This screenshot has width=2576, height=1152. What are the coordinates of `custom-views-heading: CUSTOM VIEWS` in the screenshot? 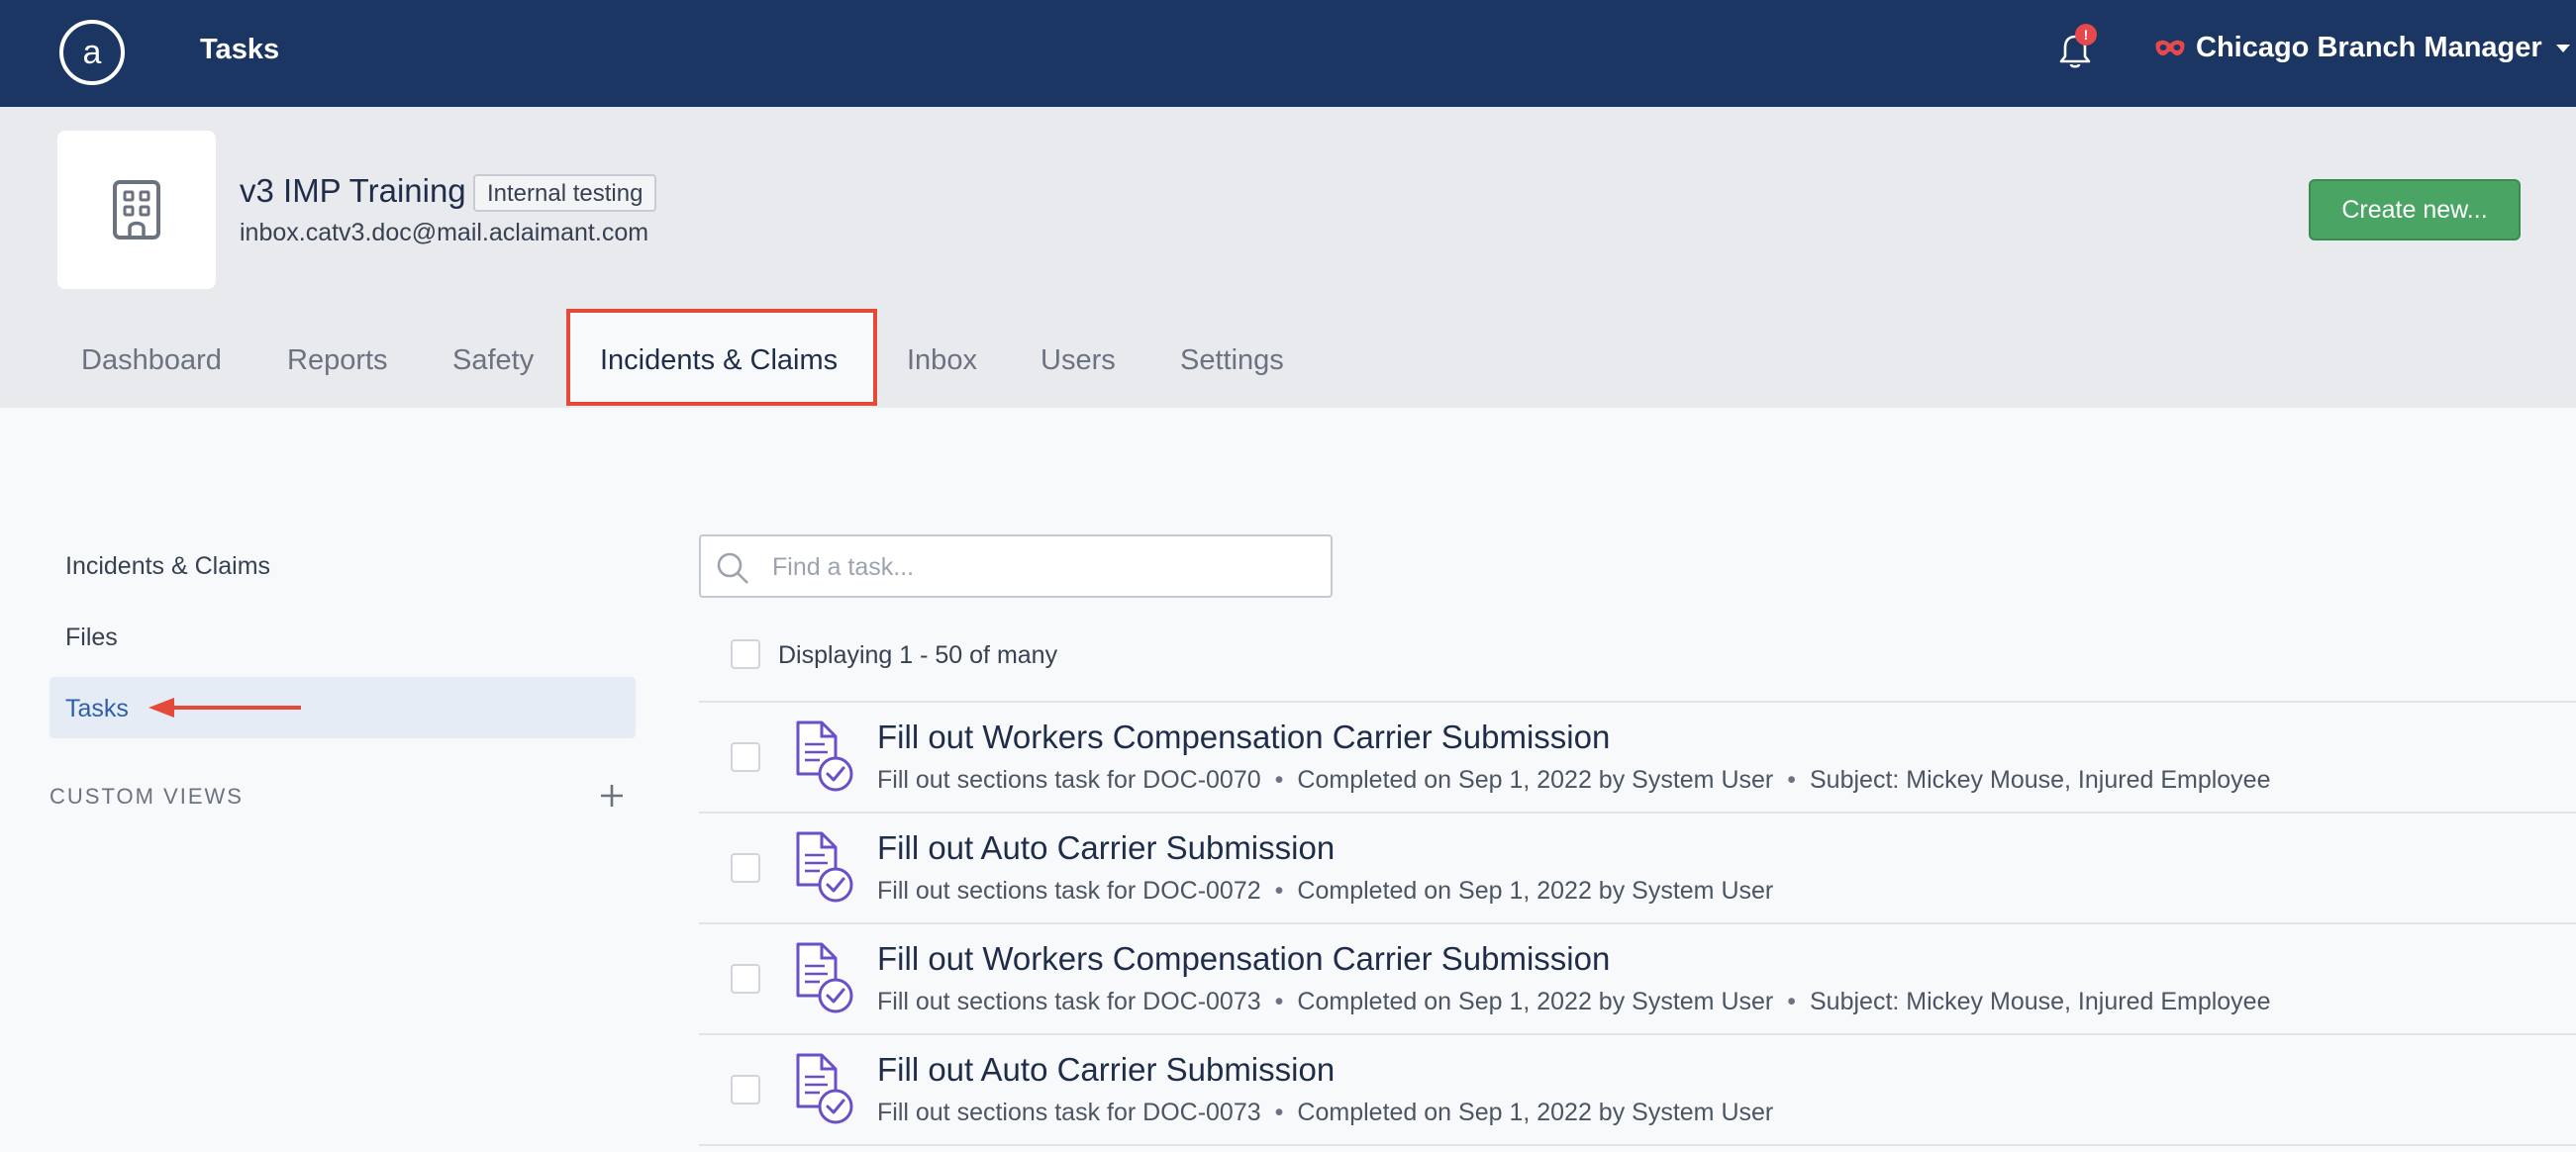 It's located at (147, 797).